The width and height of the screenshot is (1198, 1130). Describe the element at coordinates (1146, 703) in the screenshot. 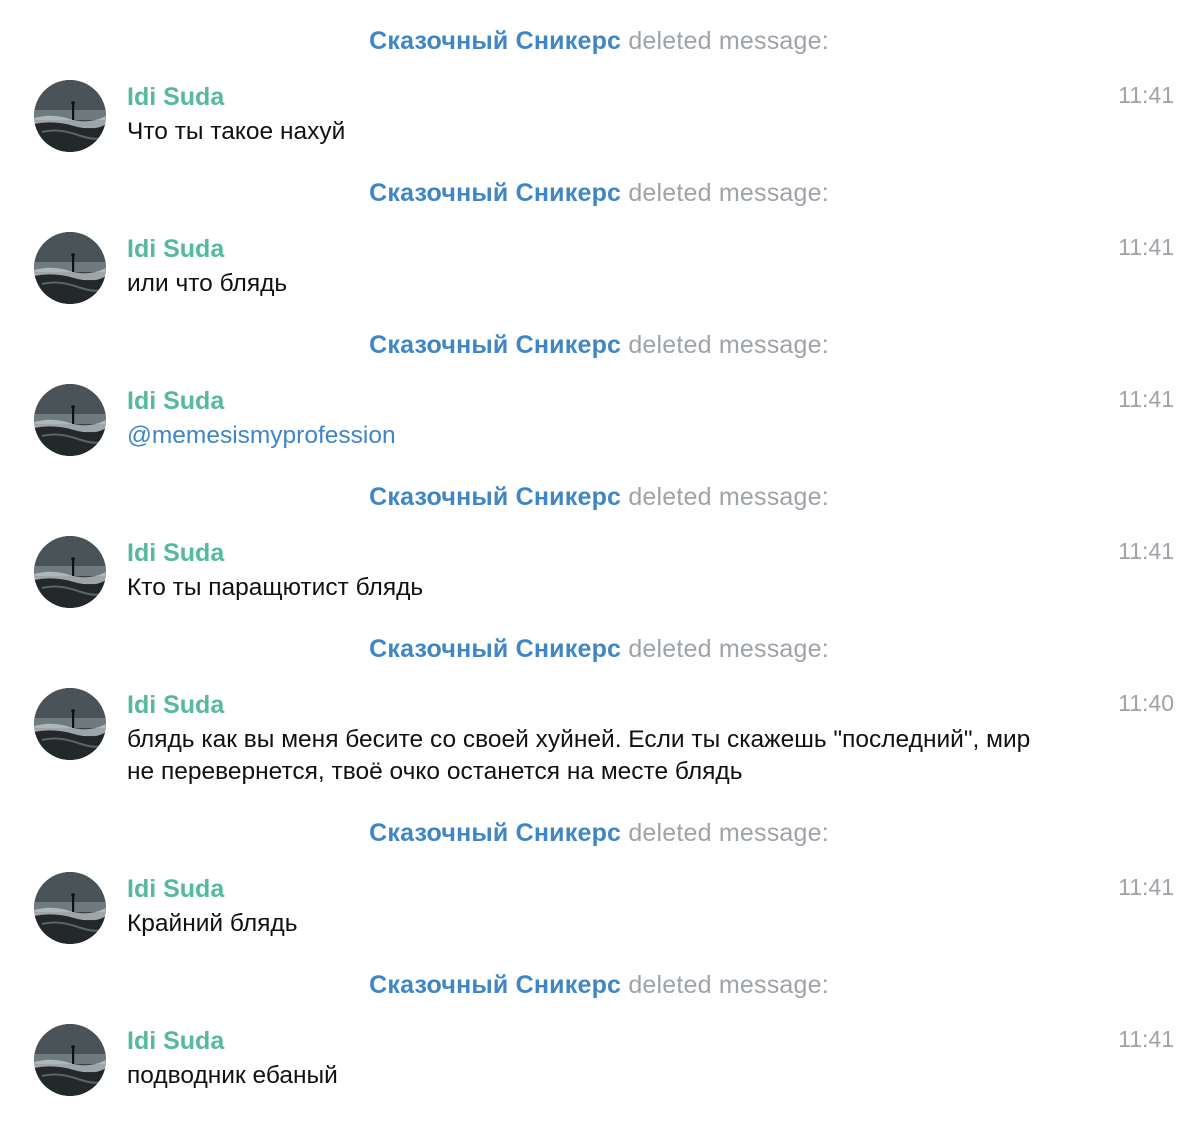

I see `message-time: 11:40` at that location.